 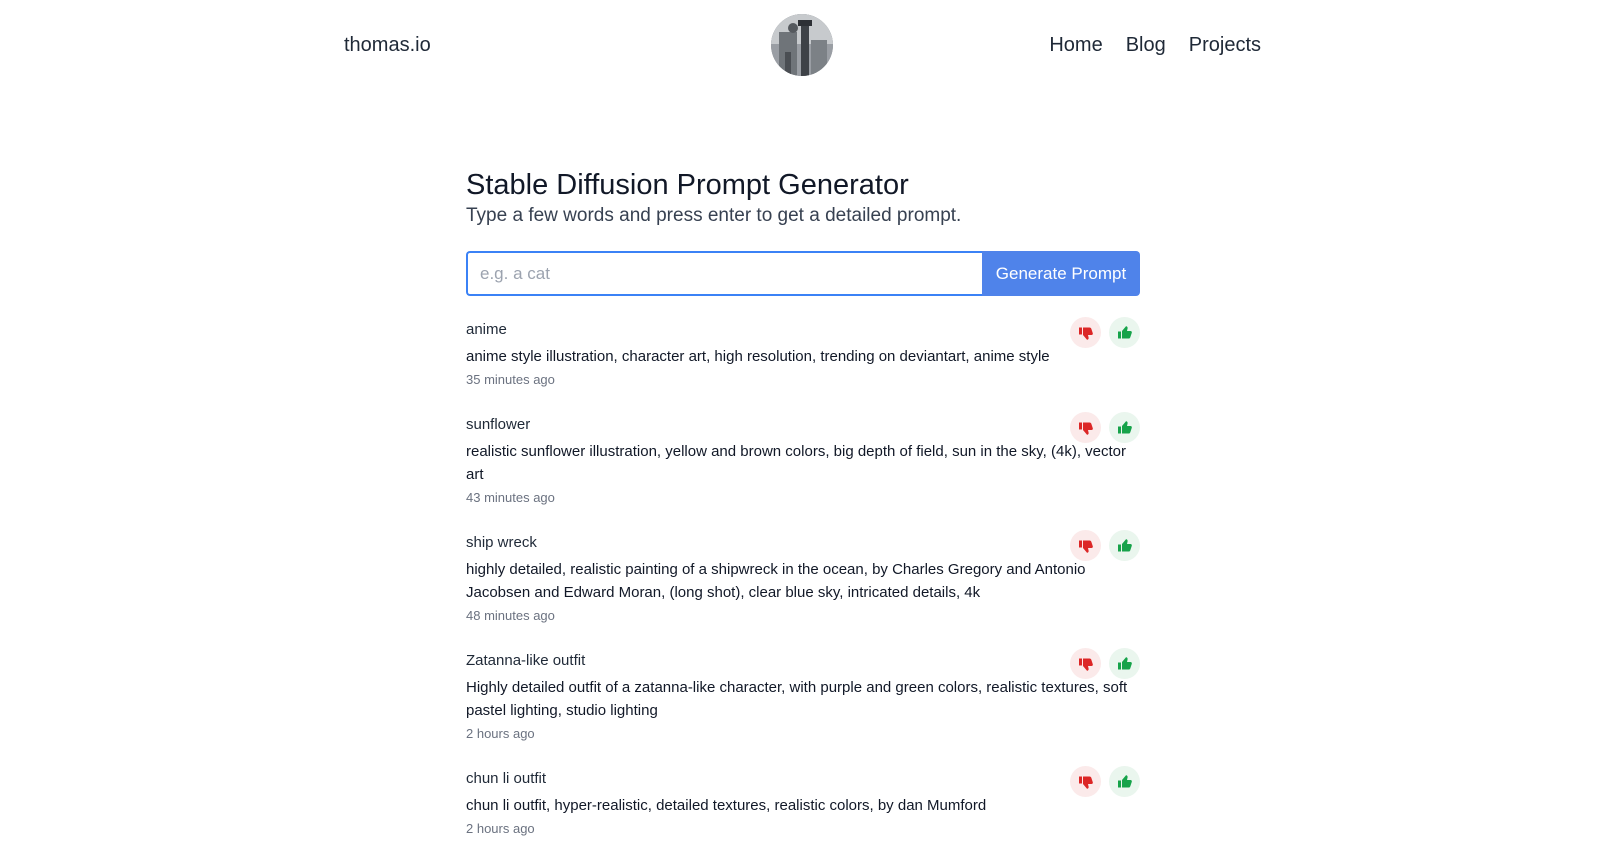 What do you see at coordinates (506, 778) in the screenshot?
I see `result-keyword: chun li outfit` at bounding box center [506, 778].